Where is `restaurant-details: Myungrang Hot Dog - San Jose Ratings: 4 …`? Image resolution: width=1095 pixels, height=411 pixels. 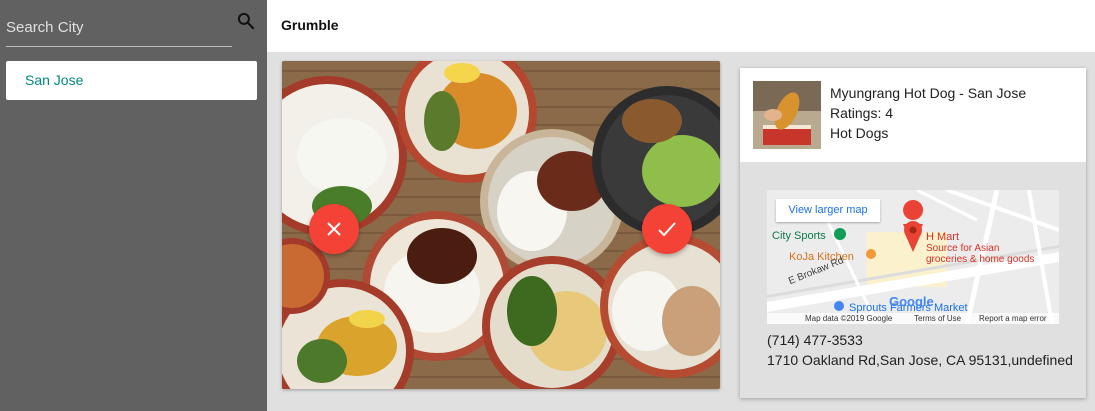 restaurant-details: Myungrang Hot Dog - San Jose Ratings: 4 … is located at coordinates (928, 113).